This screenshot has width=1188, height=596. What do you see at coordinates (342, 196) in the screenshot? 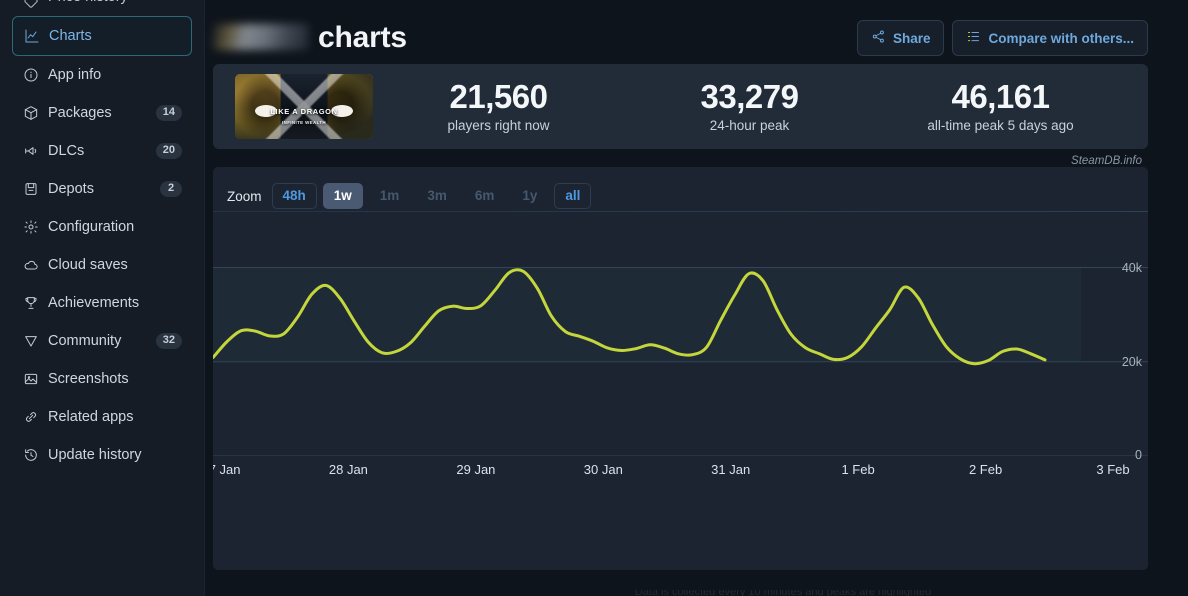
I see `zoom-button-1w: 1w` at bounding box center [342, 196].